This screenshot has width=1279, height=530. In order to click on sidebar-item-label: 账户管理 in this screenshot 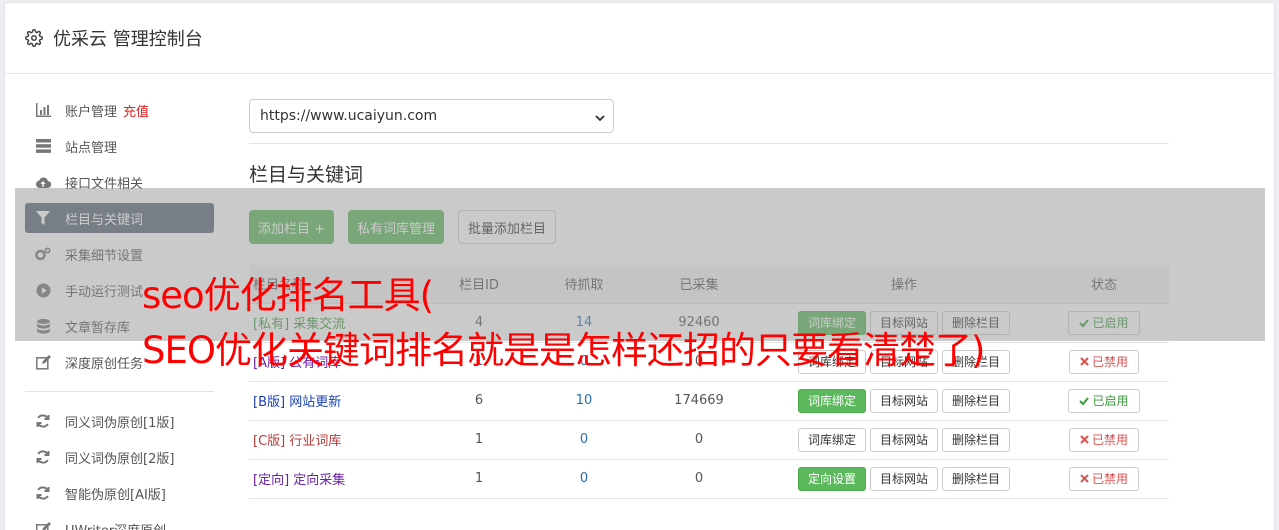, I will do `click(91, 112)`.